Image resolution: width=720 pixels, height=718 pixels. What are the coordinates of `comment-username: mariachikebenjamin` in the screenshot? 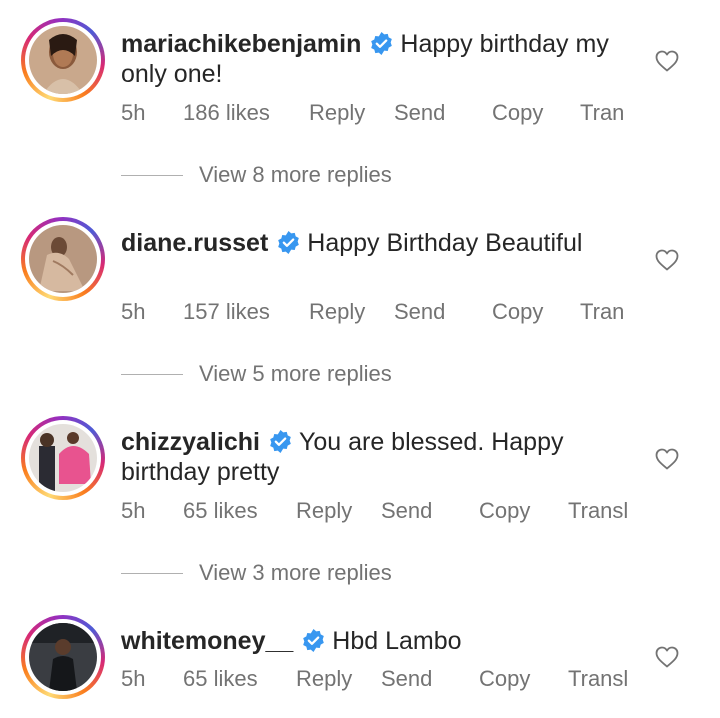 It's located at (241, 44).